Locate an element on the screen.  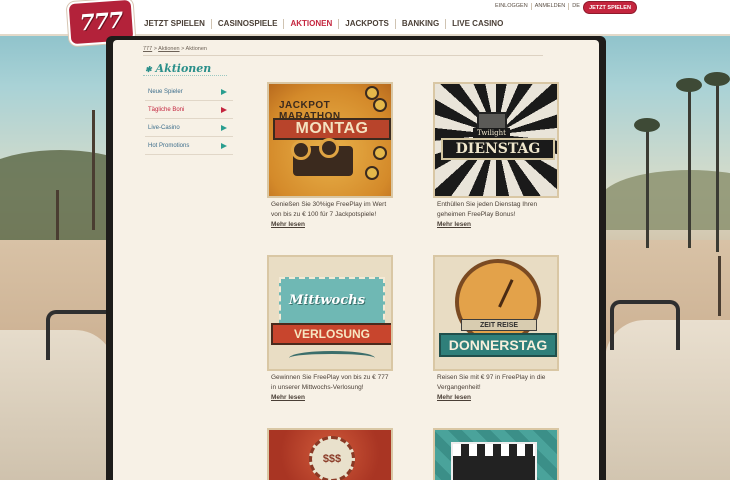
promo-art-banner-text: DONNERSTAG is located at coordinates (498, 345).